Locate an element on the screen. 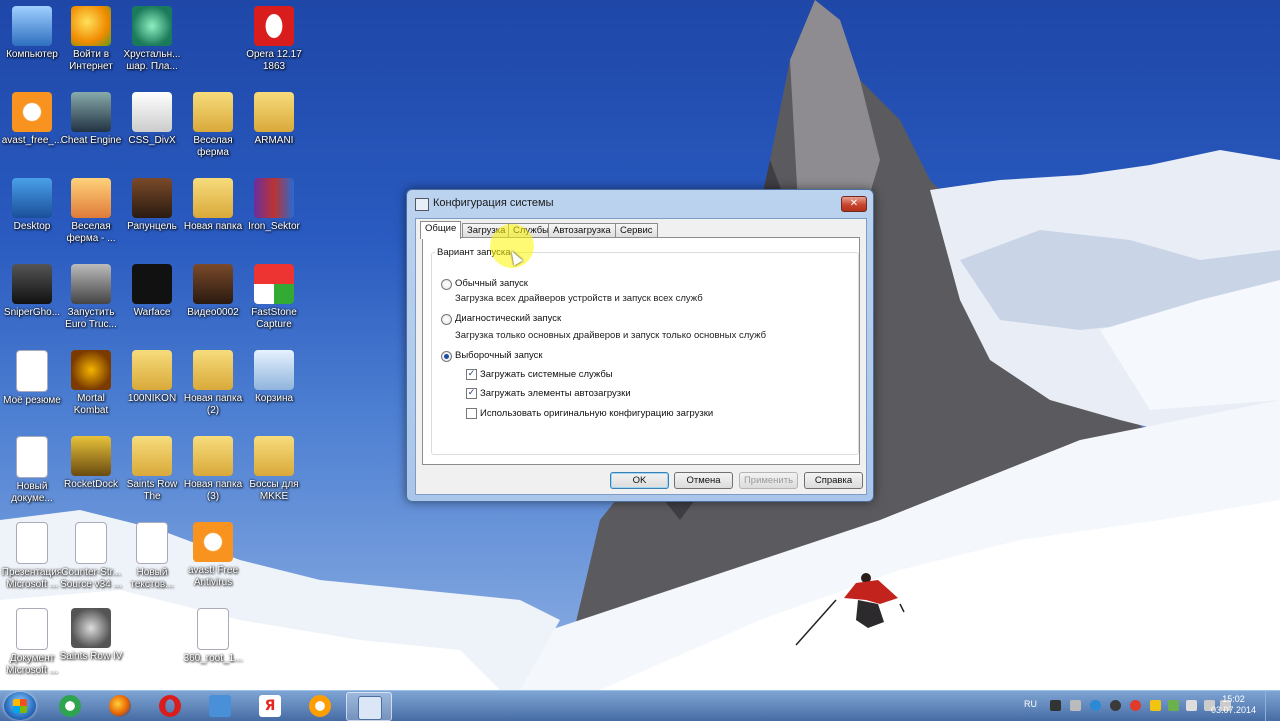  start-button is located at coordinates (20, 706).